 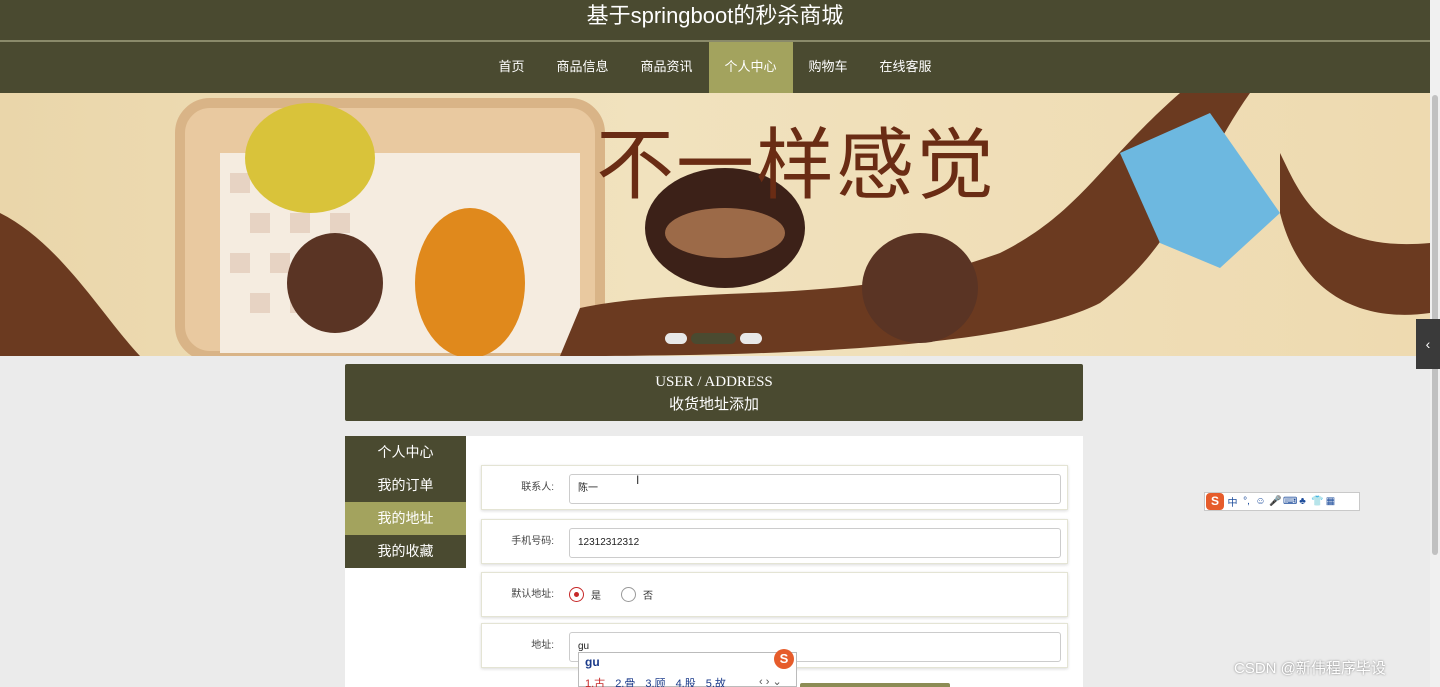 What do you see at coordinates (796, 166) in the screenshot?
I see `banner-headline: 不一样感觉` at bounding box center [796, 166].